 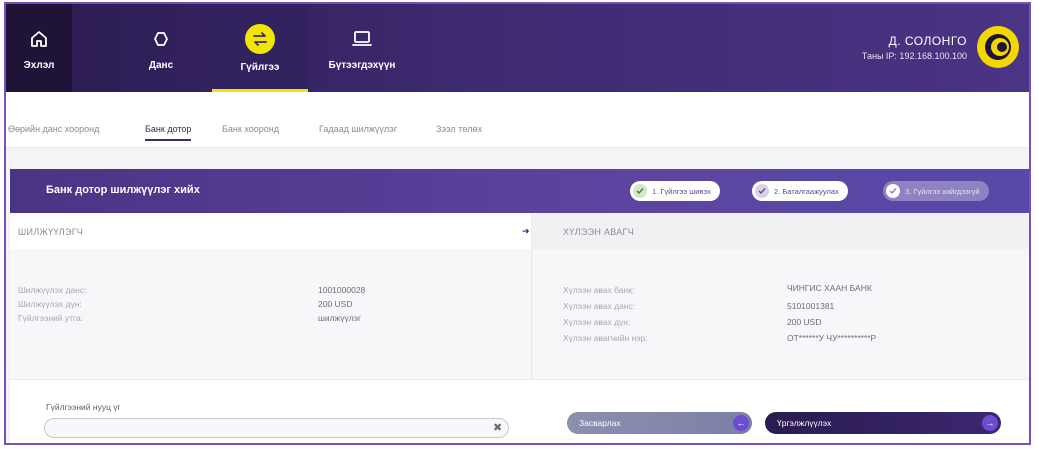 I want to click on avatar, so click(x=998, y=47).